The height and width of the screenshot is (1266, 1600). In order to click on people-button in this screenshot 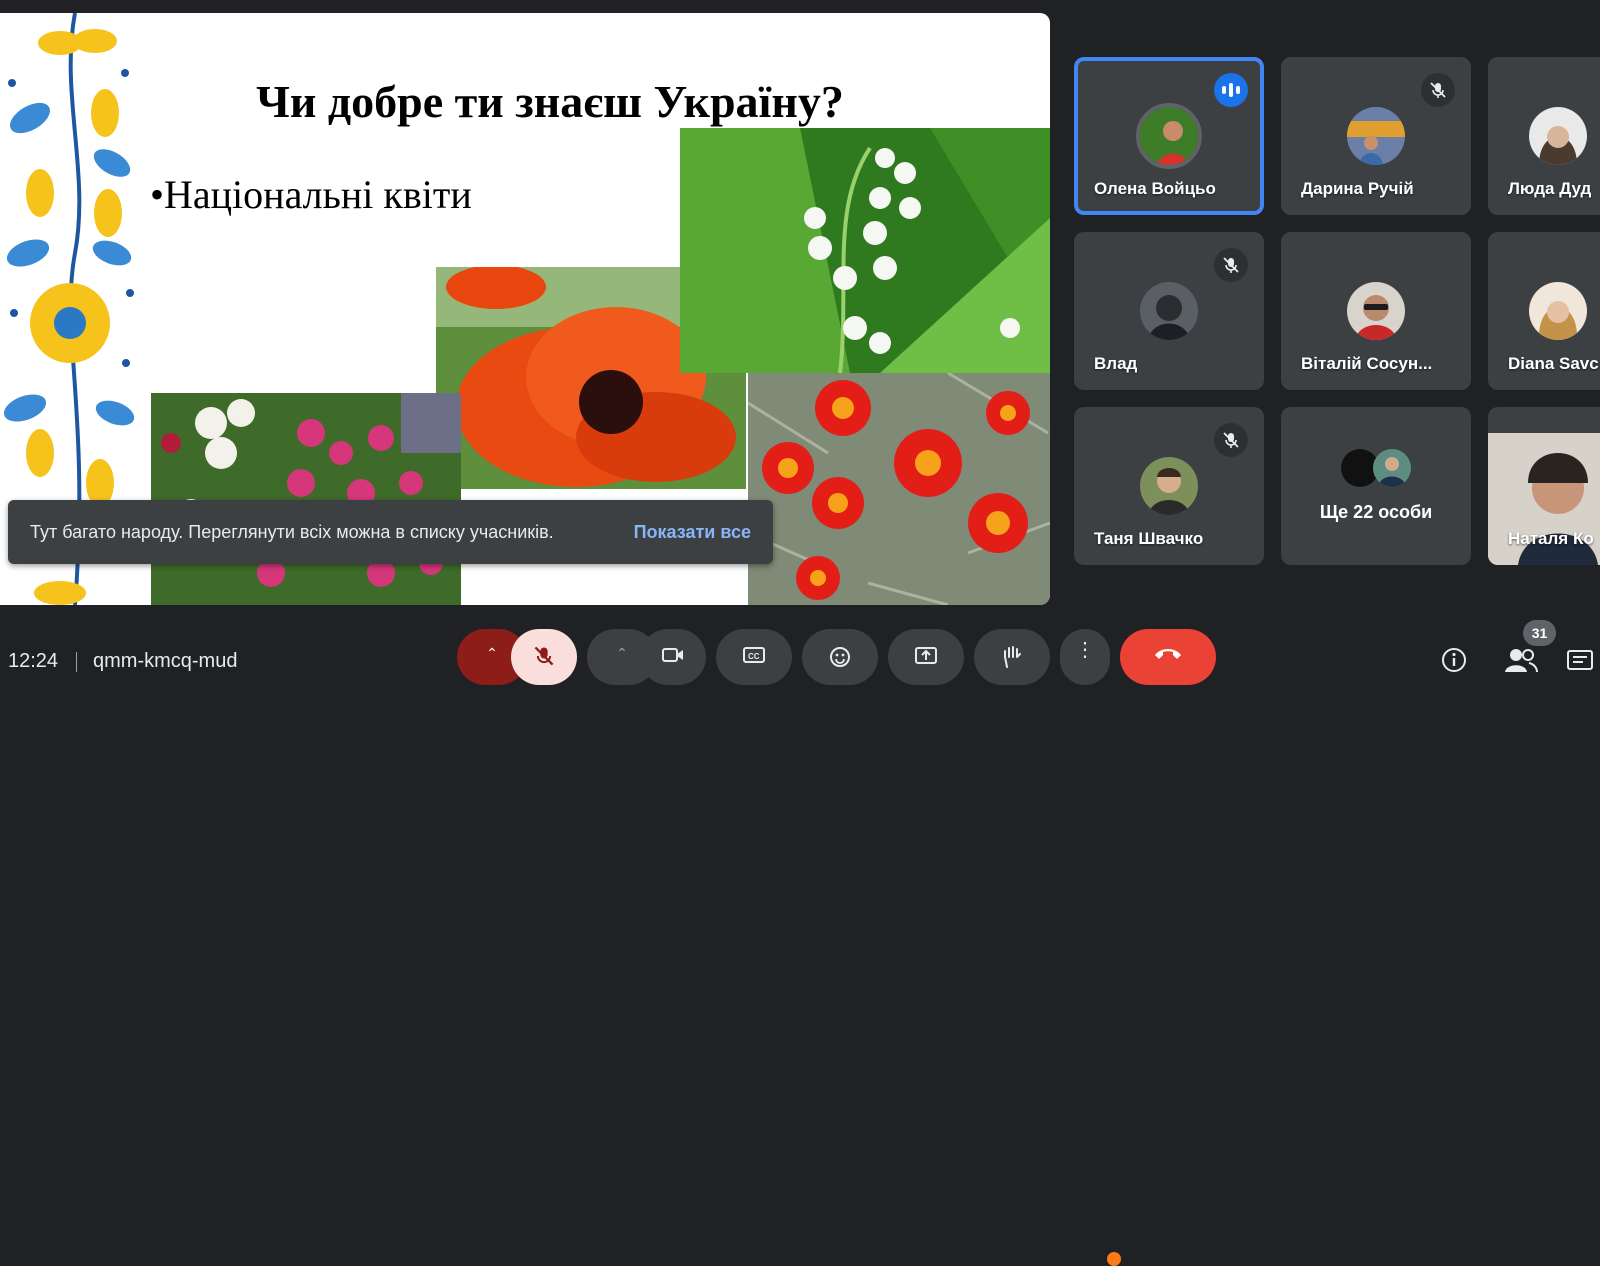, I will do `click(1521, 662)`.